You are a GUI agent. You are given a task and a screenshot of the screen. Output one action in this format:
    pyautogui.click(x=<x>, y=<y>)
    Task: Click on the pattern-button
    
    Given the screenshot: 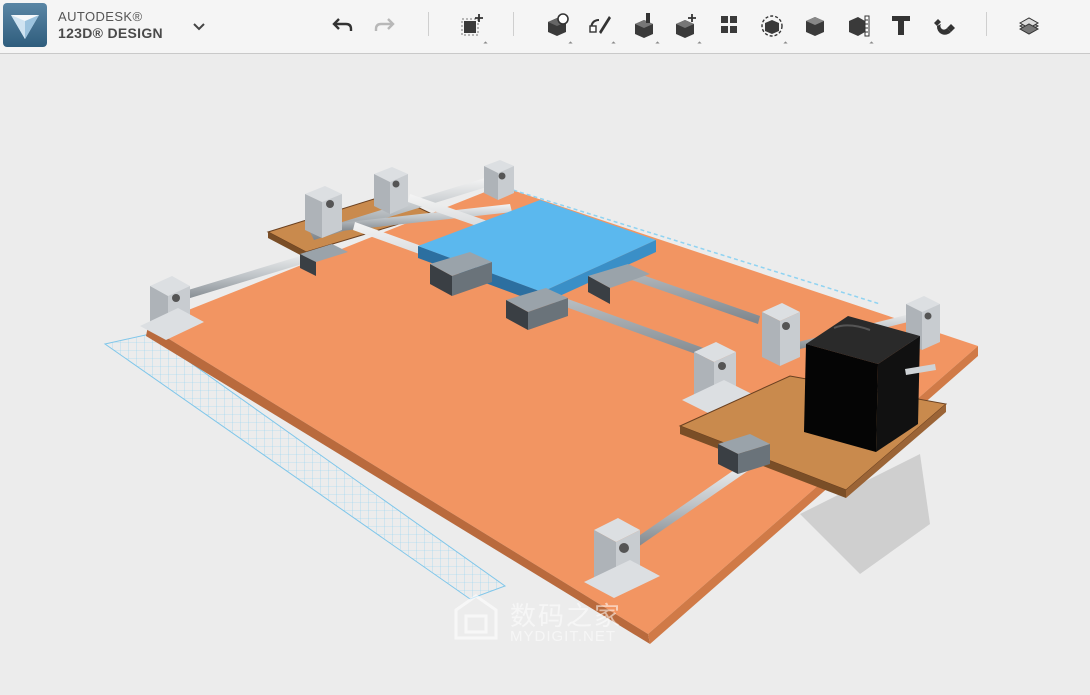 What is the action you would take?
    pyautogui.click(x=729, y=25)
    